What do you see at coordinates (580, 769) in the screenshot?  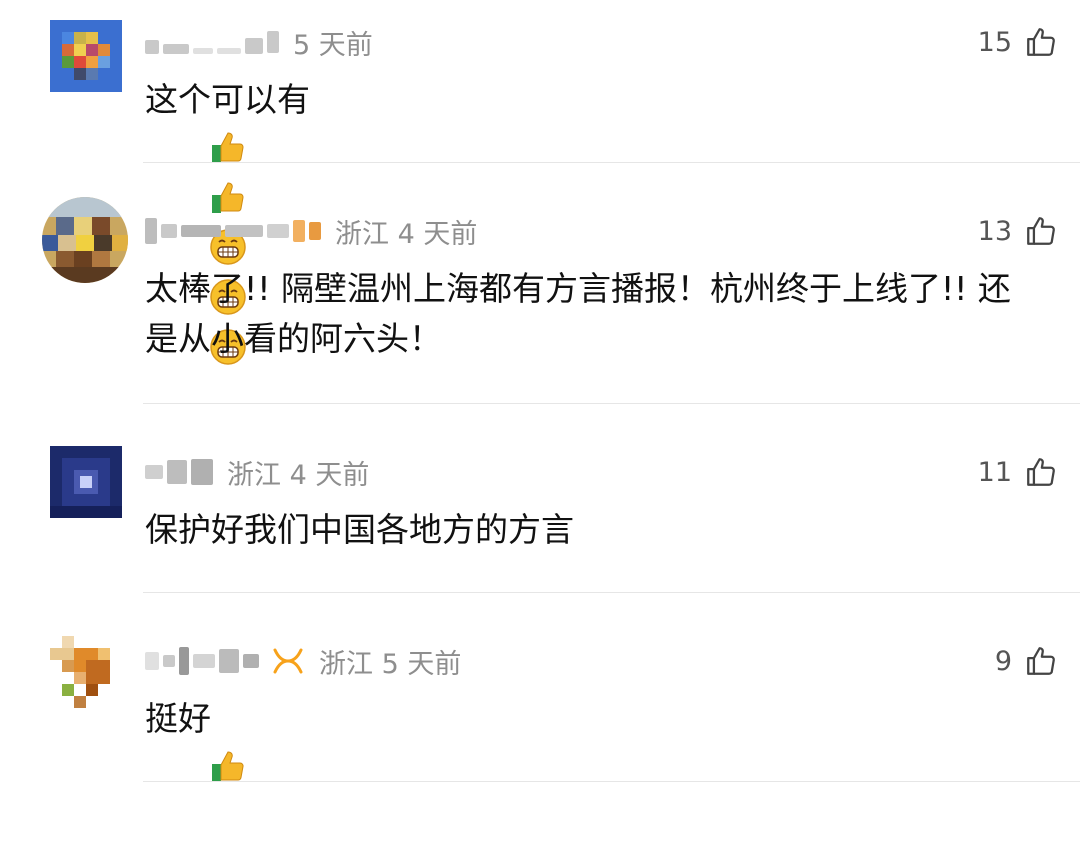 I see `comment-text: 挺好` at bounding box center [580, 769].